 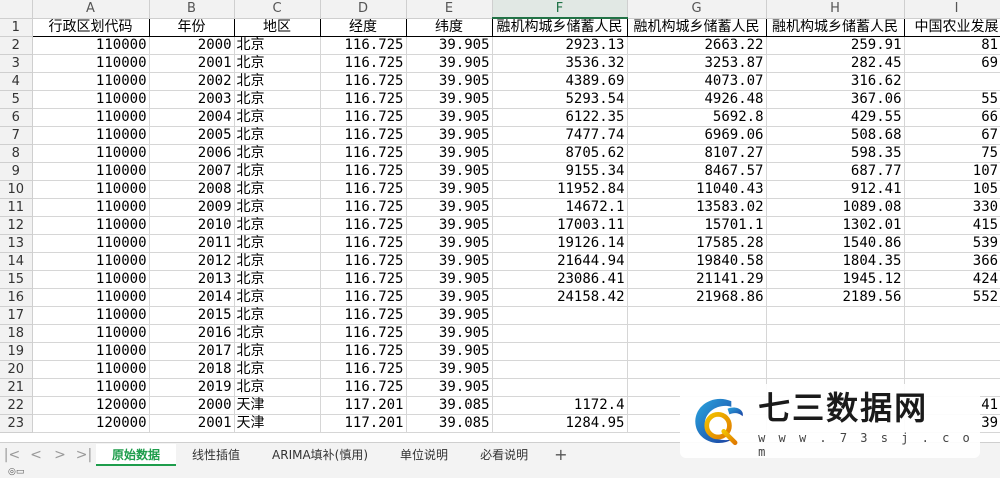 I want to click on grid-cell: 429.55, so click(x=835, y=117).